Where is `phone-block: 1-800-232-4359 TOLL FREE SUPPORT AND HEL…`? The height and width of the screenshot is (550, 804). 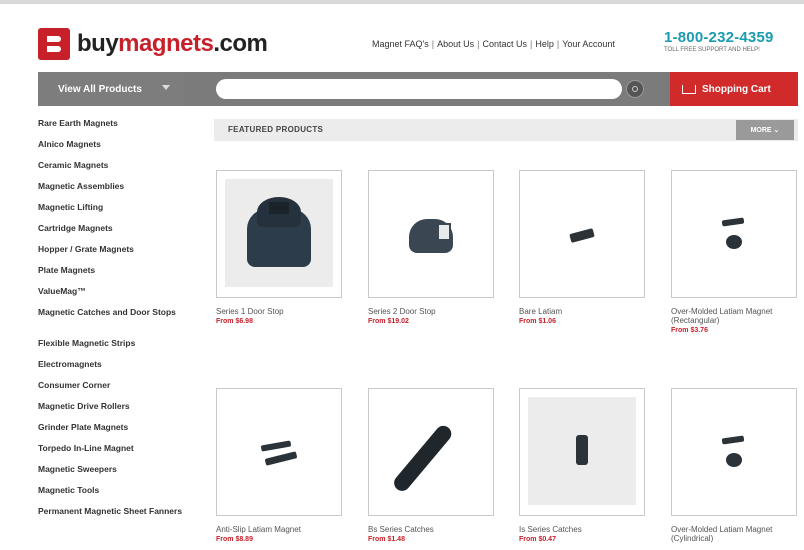 phone-block: 1-800-232-4359 TOLL FREE SUPPORT AND HEL… is located at coordinates (719, 41).